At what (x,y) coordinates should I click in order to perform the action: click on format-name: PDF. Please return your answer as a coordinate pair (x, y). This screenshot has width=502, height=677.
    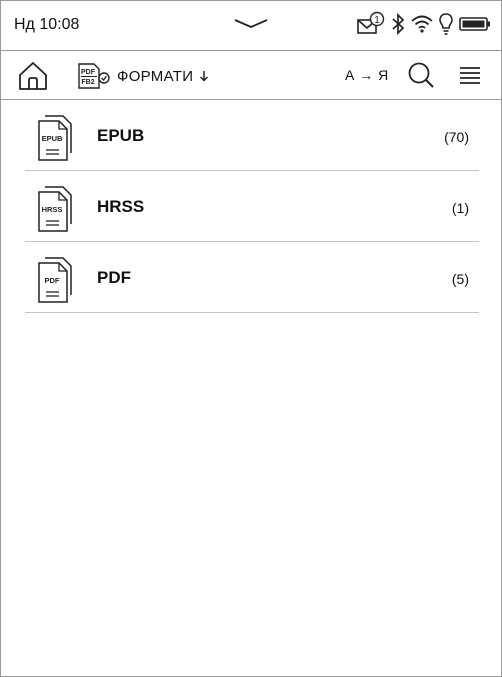
    Looking at the image, I should click on (114, 277).